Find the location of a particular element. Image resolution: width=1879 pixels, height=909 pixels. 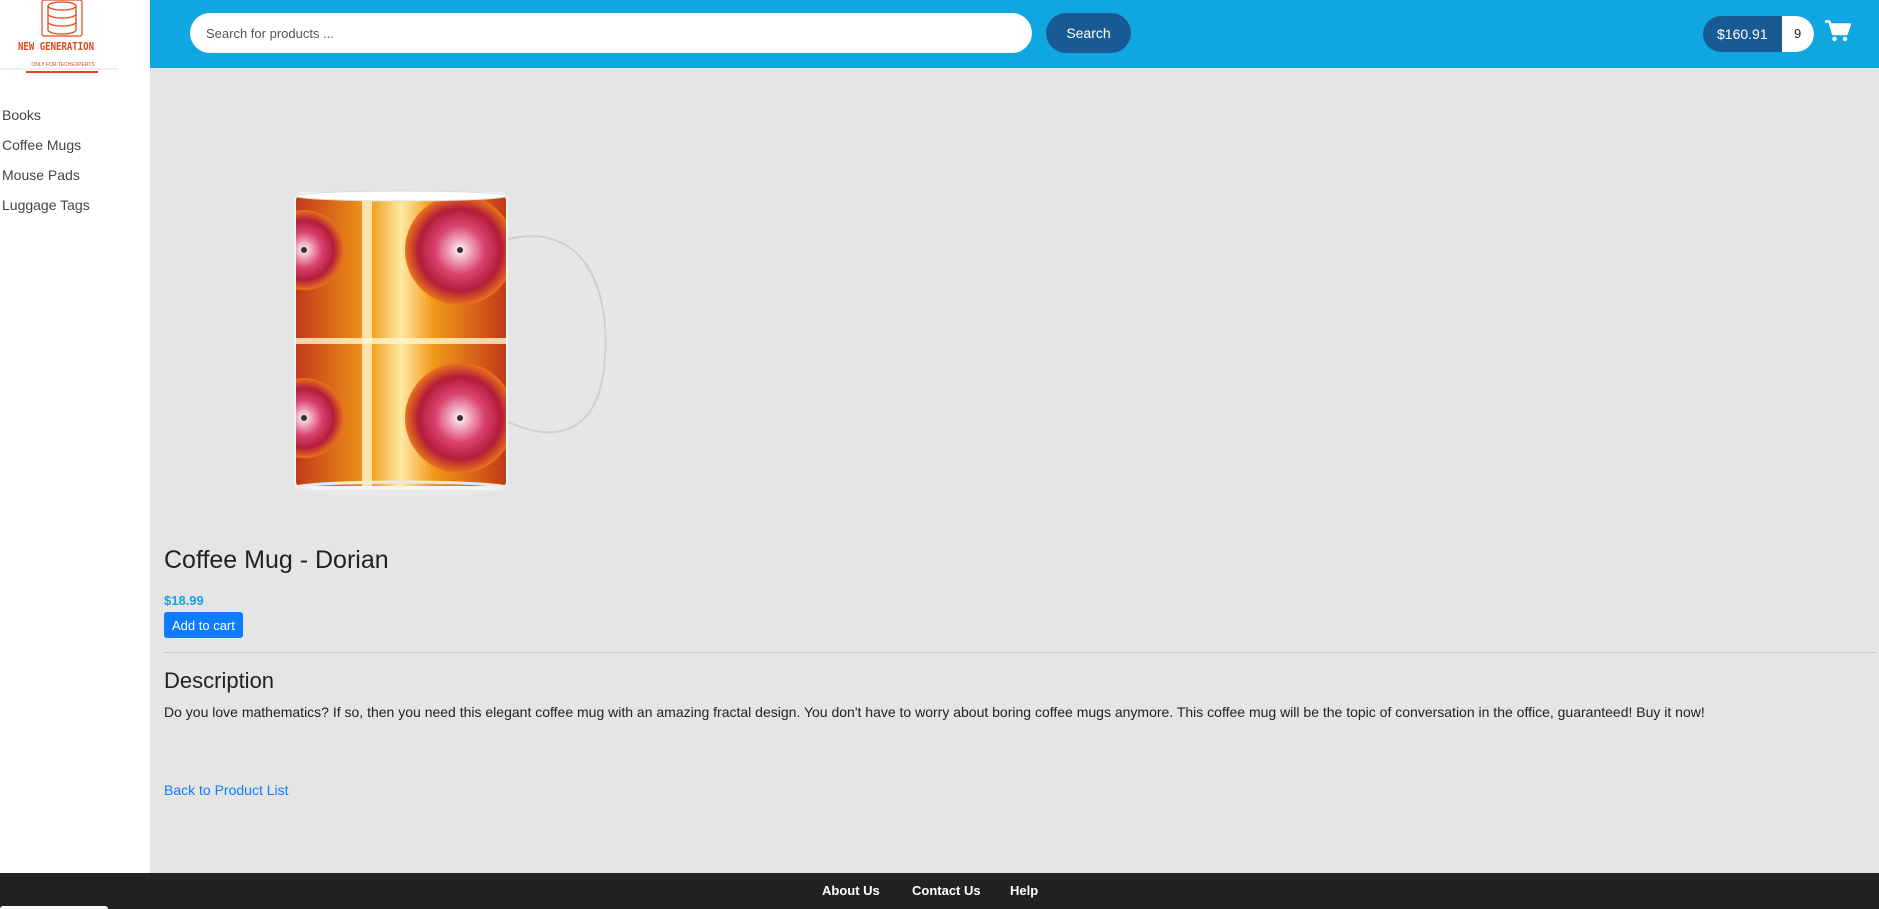

back-to-product-list-link: Back to Product List is located at coordinates (226, 790).